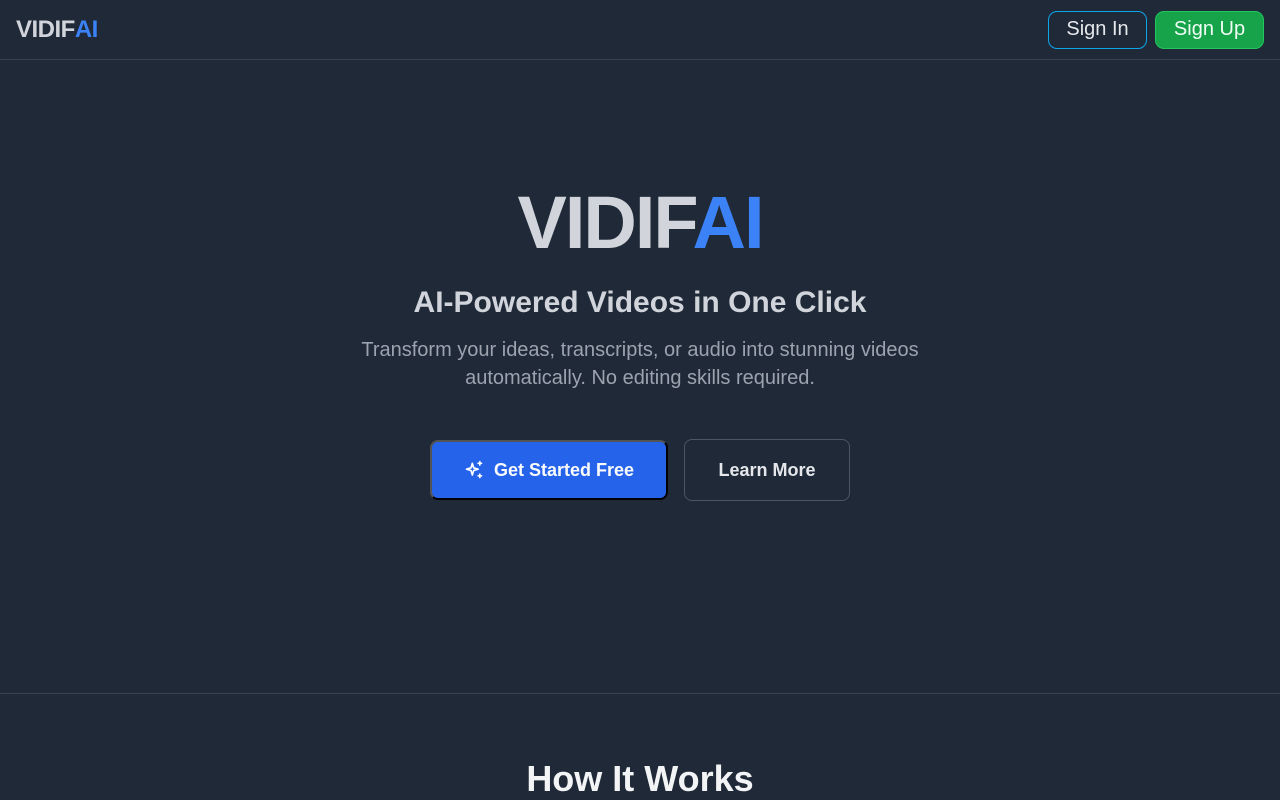  What do you see at coordinates (45, 29) in the screenshot?
I see `brand-logo-part1: VIDIF` at bounding box center [45, 29].